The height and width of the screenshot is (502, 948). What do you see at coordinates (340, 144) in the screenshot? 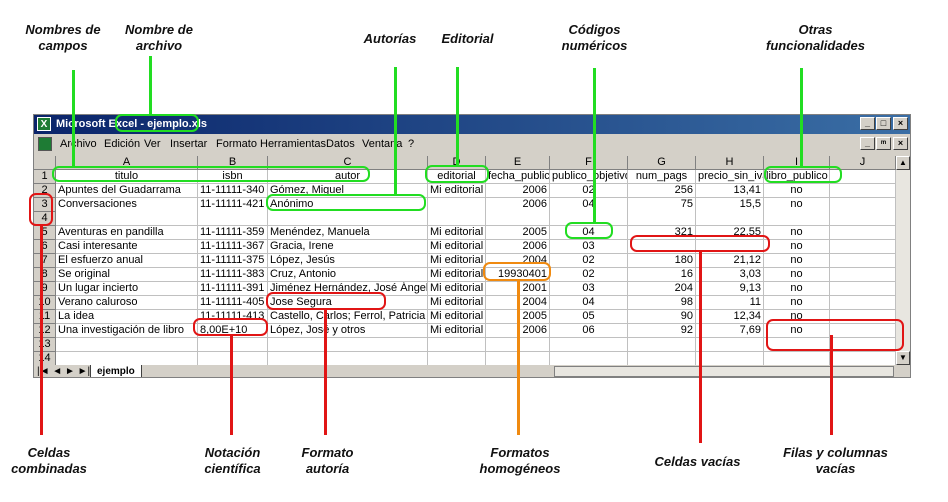
I see `menu-datos: Datos` at bounding box center [340, 144].